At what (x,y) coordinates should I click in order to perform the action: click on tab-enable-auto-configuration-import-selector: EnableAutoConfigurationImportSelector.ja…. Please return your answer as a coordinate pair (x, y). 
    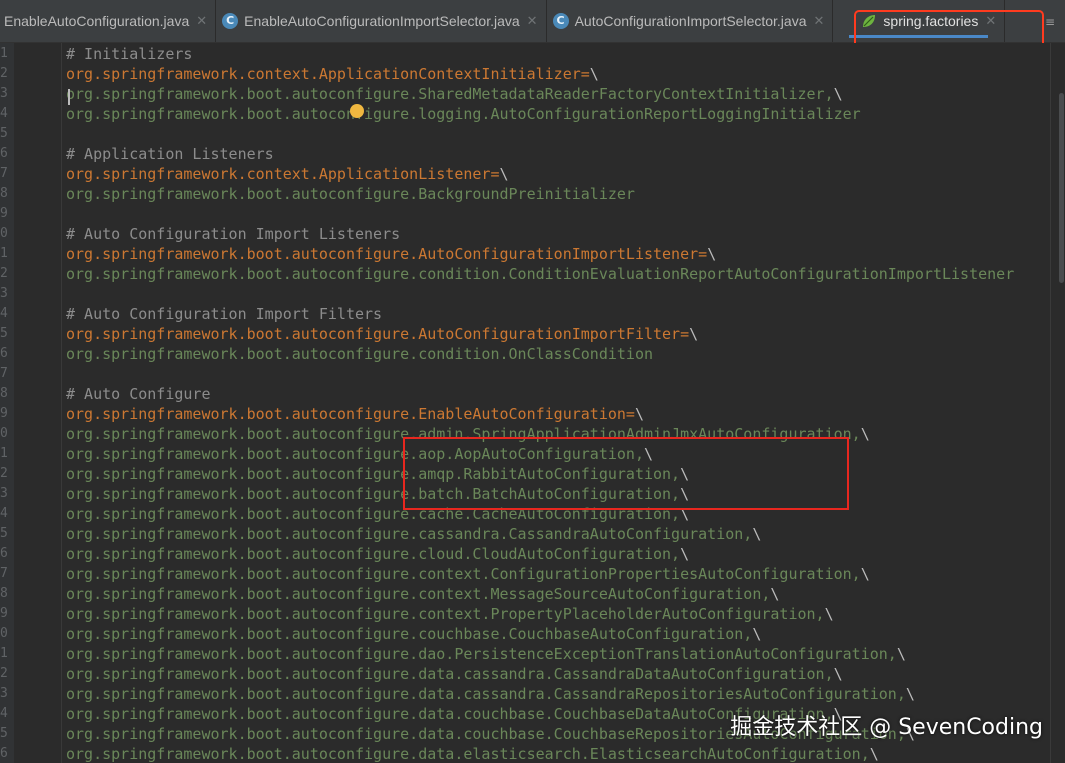
    Looking at the image, I should click on (381, 21).